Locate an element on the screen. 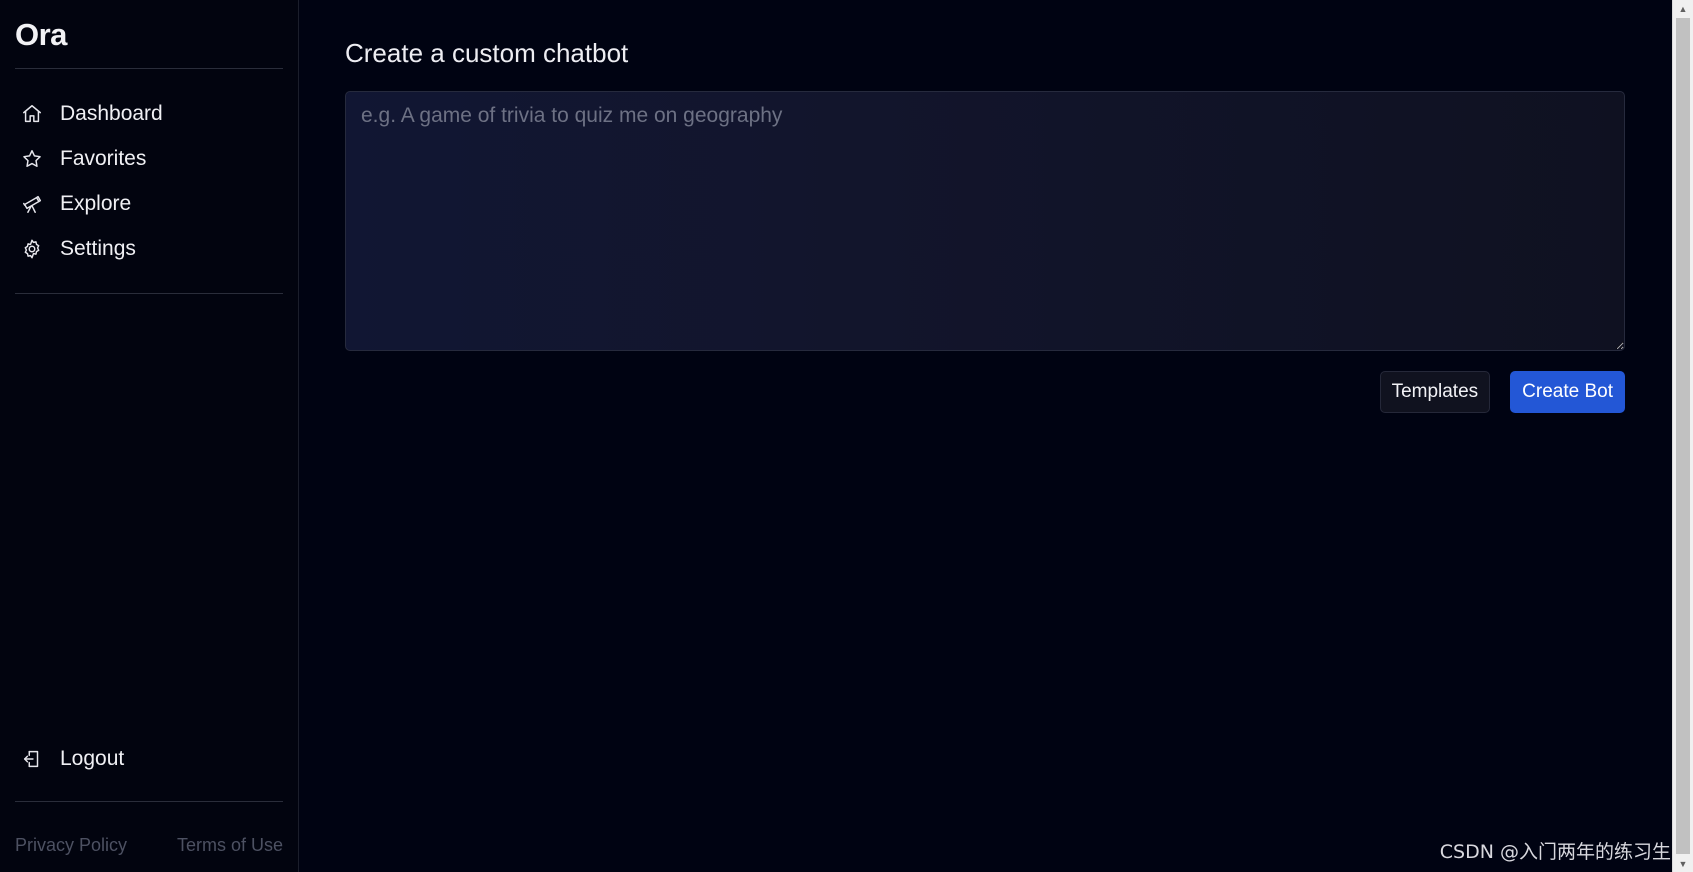 Image resolution: width=1693 pixels, height=872 pixels. scroll-thumb is located at coordinates (1683, 436).